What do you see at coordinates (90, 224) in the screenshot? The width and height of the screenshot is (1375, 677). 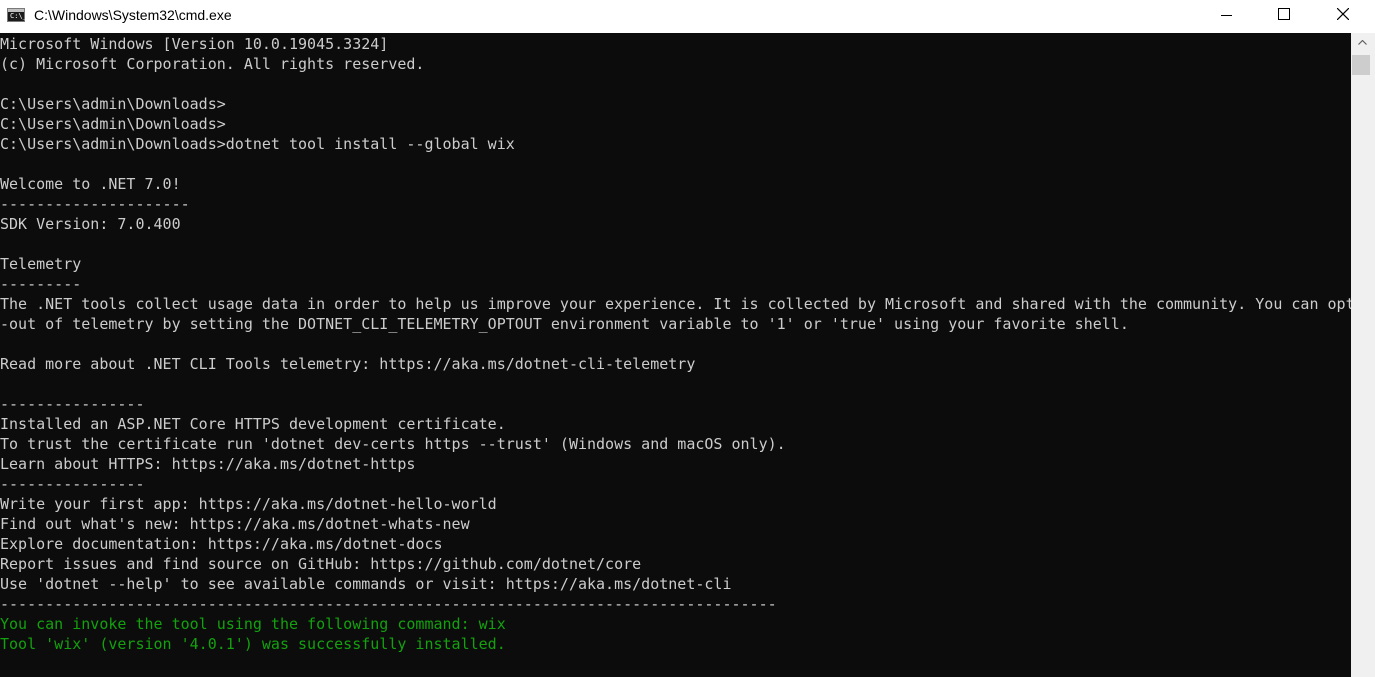 I see `console-line: SDK Version: 7.0.400` at bounding box center [90, 224].